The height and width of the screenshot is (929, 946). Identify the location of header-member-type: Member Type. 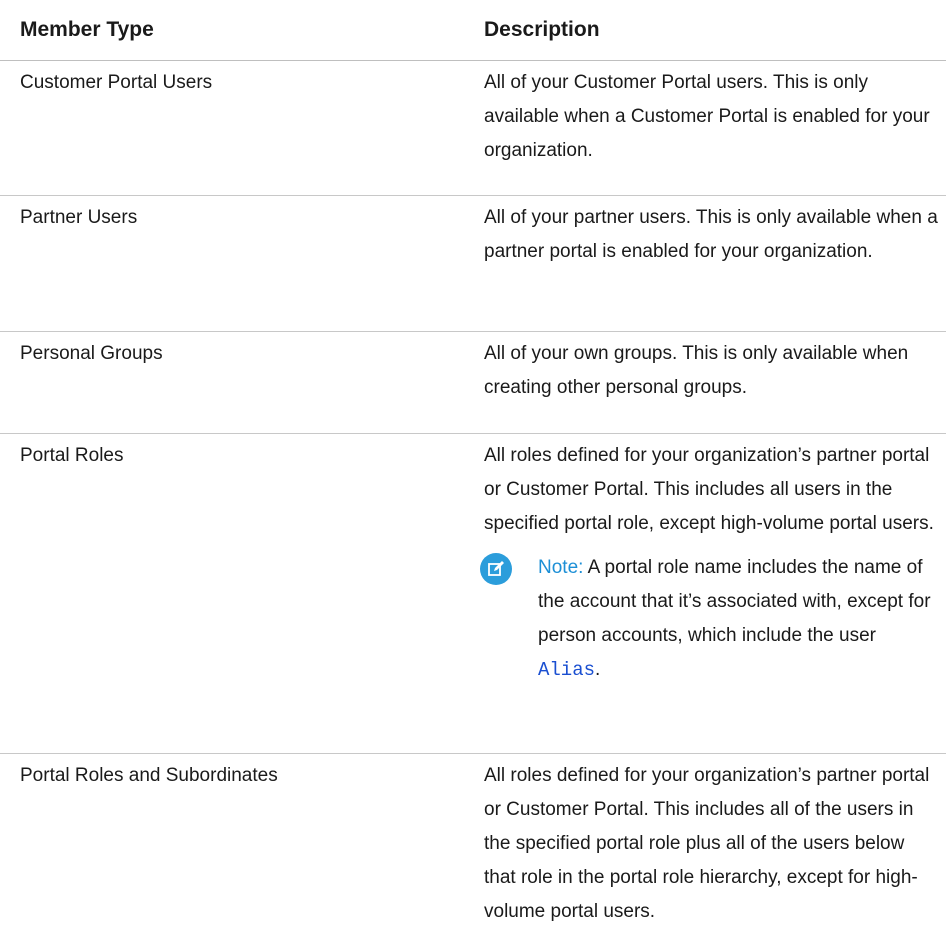
(87, 29).